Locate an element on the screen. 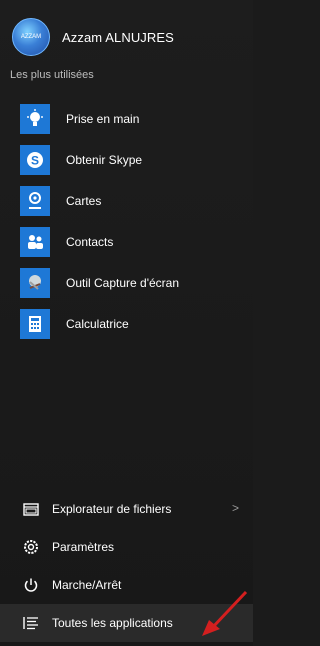 This screenshot has width=320, height=646. gear-icon is located at coordinates (31, 547).